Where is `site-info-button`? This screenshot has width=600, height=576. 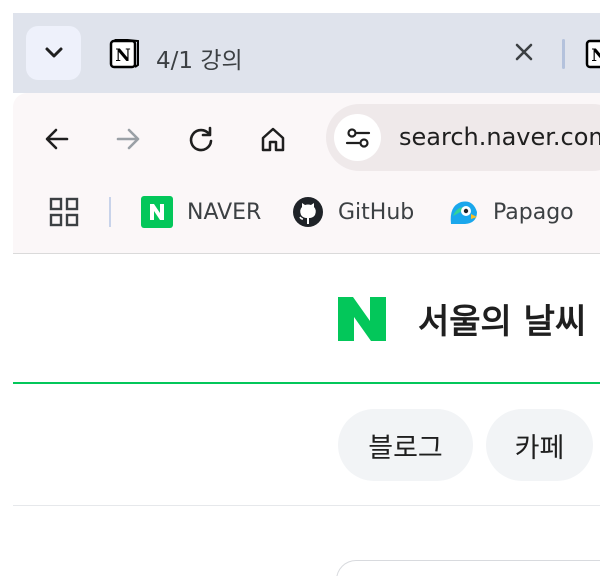
site-info-button is located at coordinates (357, 137).